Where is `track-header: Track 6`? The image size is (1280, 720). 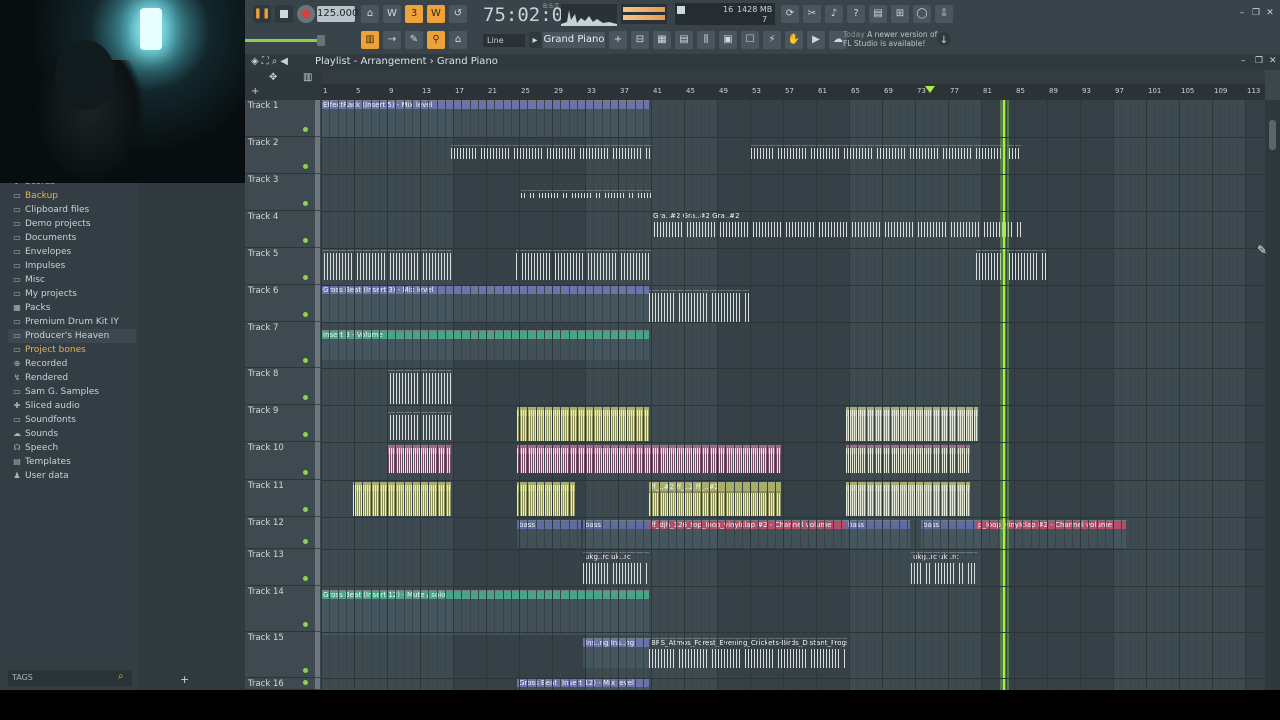
track-header: Track 6 is located at coordinates (282, 303).